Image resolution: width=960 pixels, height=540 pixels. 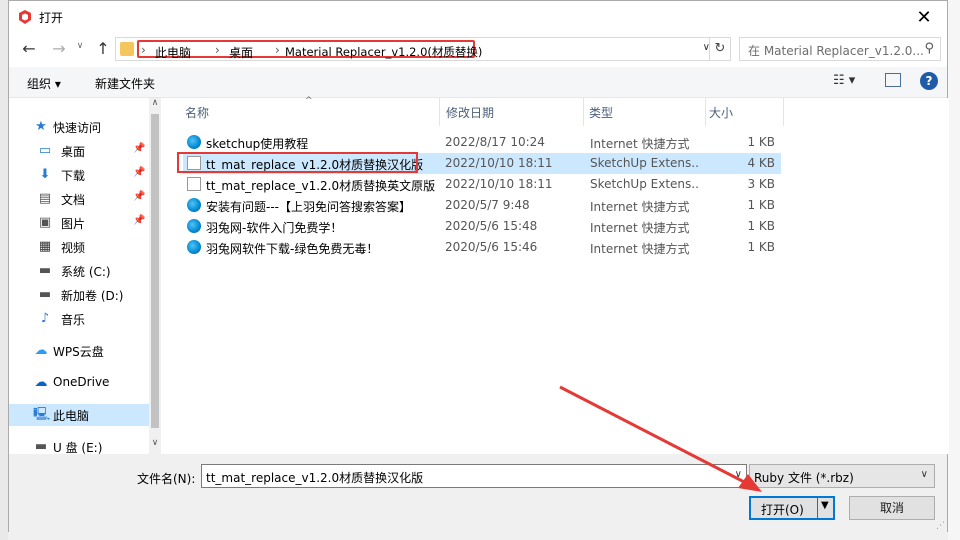 What do you see at coordinates (721, 112) in the screenshot?
I see `column-header-size: 大小` at bounding box center [721, 112].